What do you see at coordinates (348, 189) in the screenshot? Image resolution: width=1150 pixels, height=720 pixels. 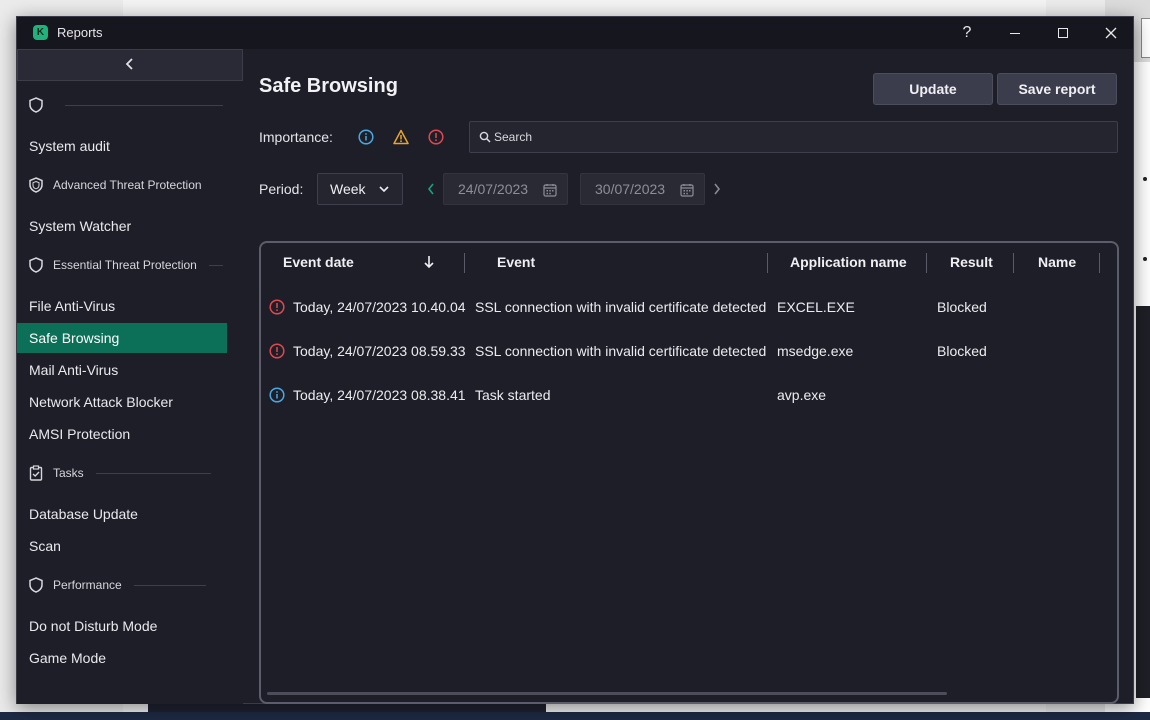 I see `period-value: Week` at bounding box center [348, 189].